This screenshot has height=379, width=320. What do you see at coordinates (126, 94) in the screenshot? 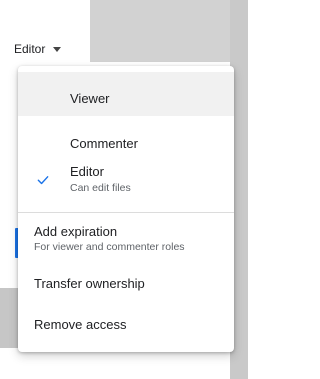
I see `menu-item-viewer: Viewer` at bounding box center [126, 94].